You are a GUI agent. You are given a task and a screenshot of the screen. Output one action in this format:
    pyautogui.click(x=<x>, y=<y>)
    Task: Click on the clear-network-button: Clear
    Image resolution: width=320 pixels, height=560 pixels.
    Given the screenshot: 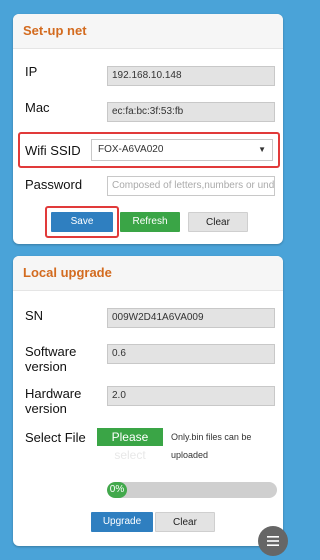 What is the action you would take?
    pyautogui.click(x=218, y=222)
    